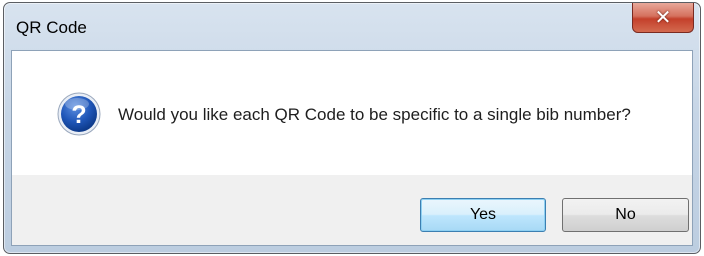 Image resolution: width=704 pixels, height=256 pixels. I want to click on close-icon: ✕, so click(663, 17).